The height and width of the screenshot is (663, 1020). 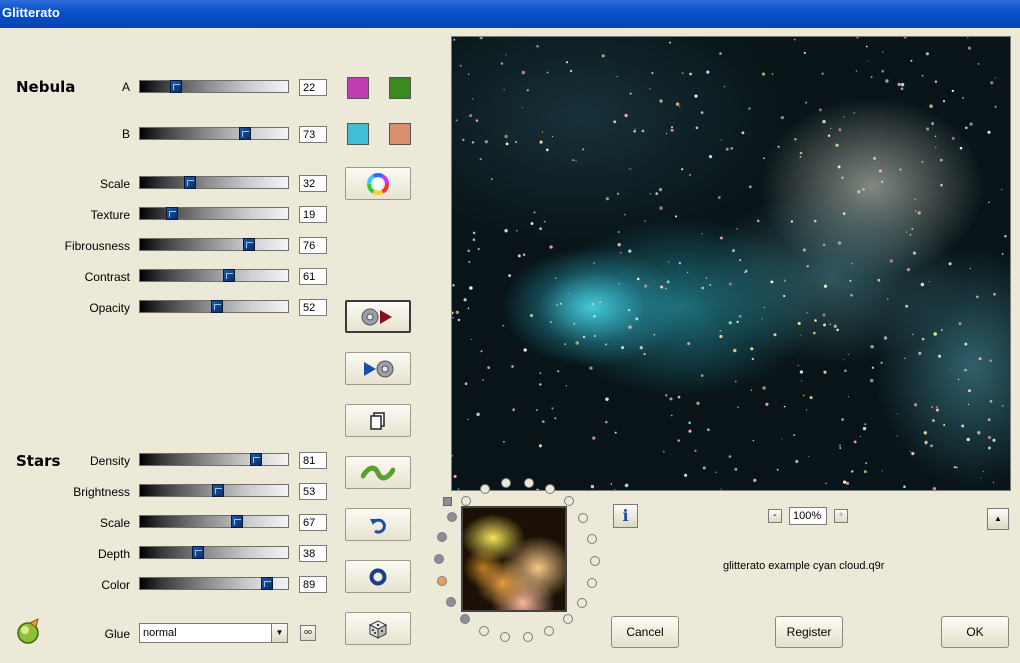 What do you see at coordinates (447, 501) in the screenshot?
I see `ring-handle` at bounding box center [447, 501].